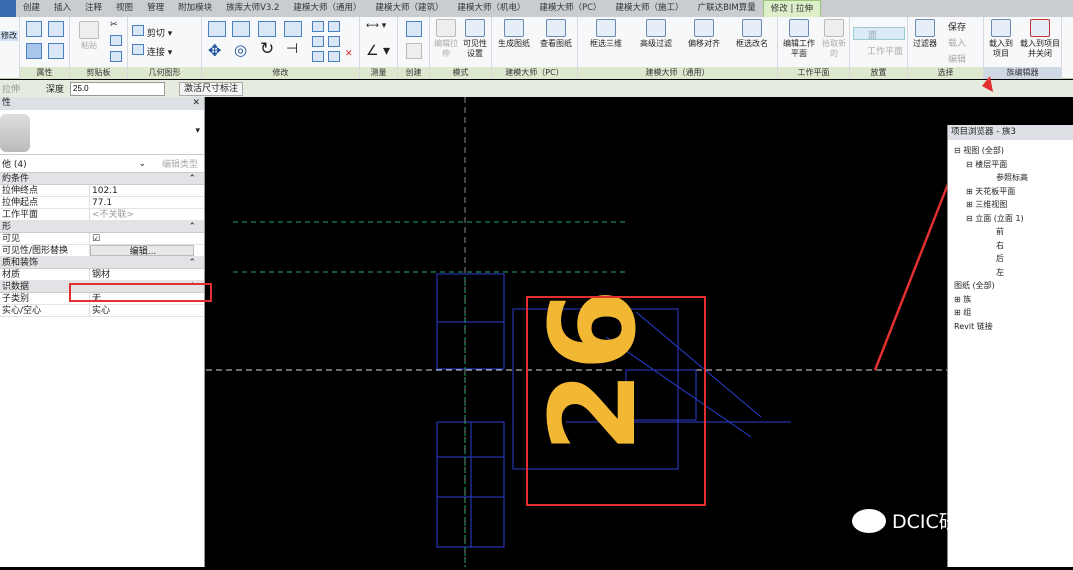  Describe the element at coordinates (727, 8) in the screenshot. I see `tab-glodon-bim: 广联达BIM算量` at that location.